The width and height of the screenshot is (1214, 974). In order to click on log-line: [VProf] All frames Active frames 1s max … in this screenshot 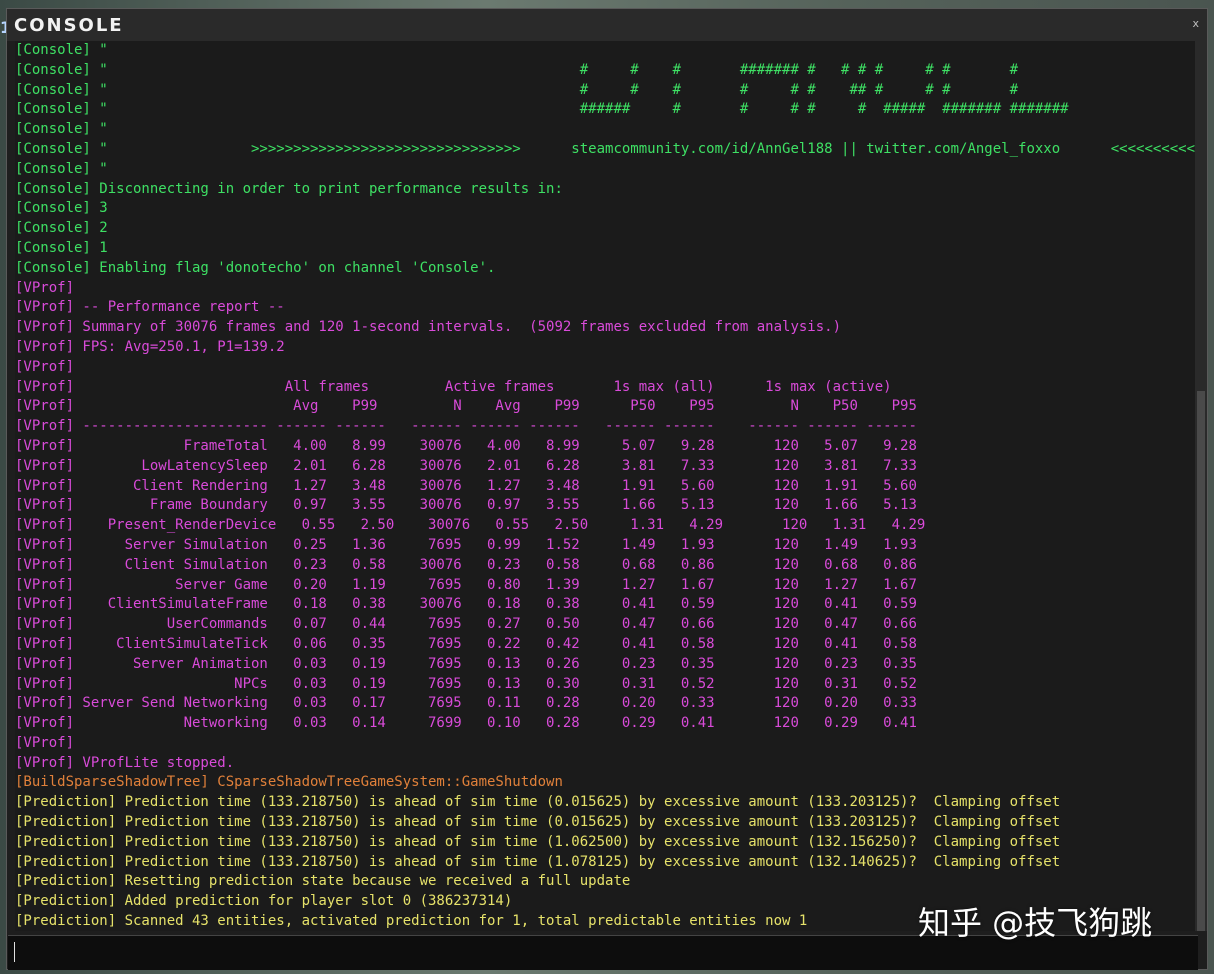, I will do `click(453, 386)`.